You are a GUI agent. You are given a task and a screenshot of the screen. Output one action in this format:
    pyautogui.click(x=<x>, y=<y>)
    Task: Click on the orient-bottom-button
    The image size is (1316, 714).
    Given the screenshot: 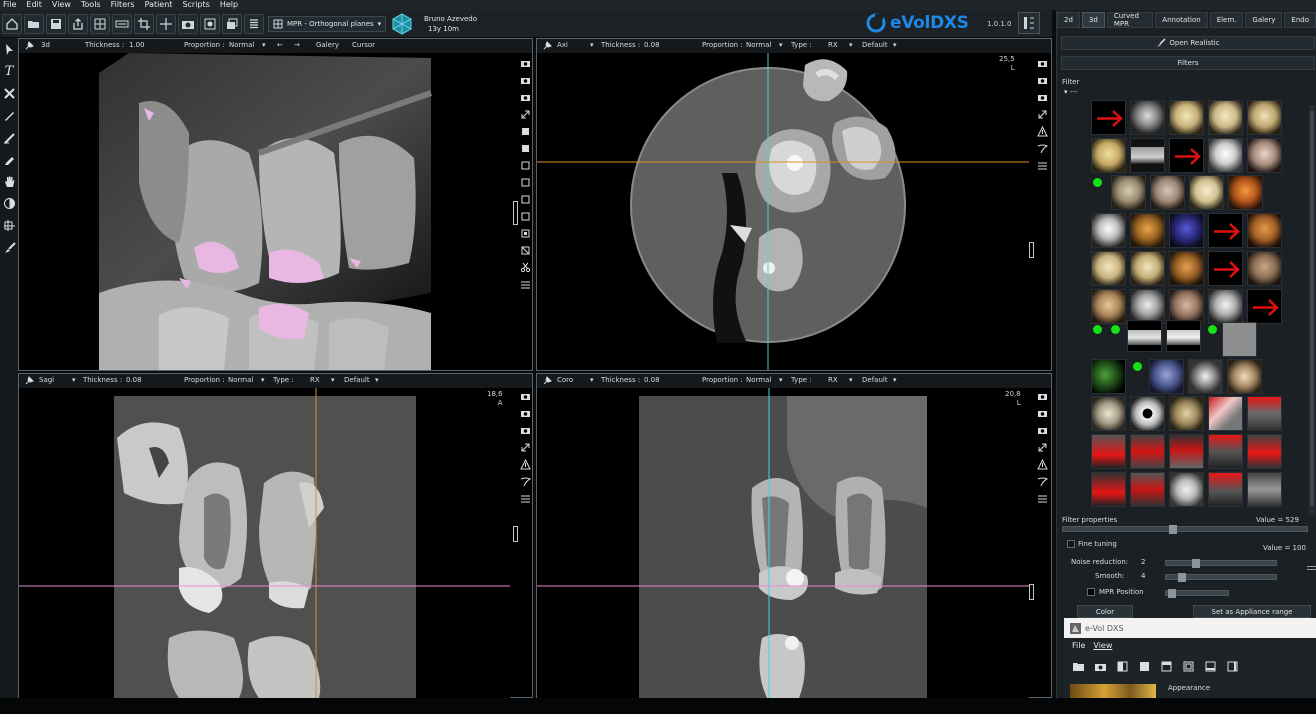 What is the action you would take?
    pyautogui.click(x=525, y=216)
    